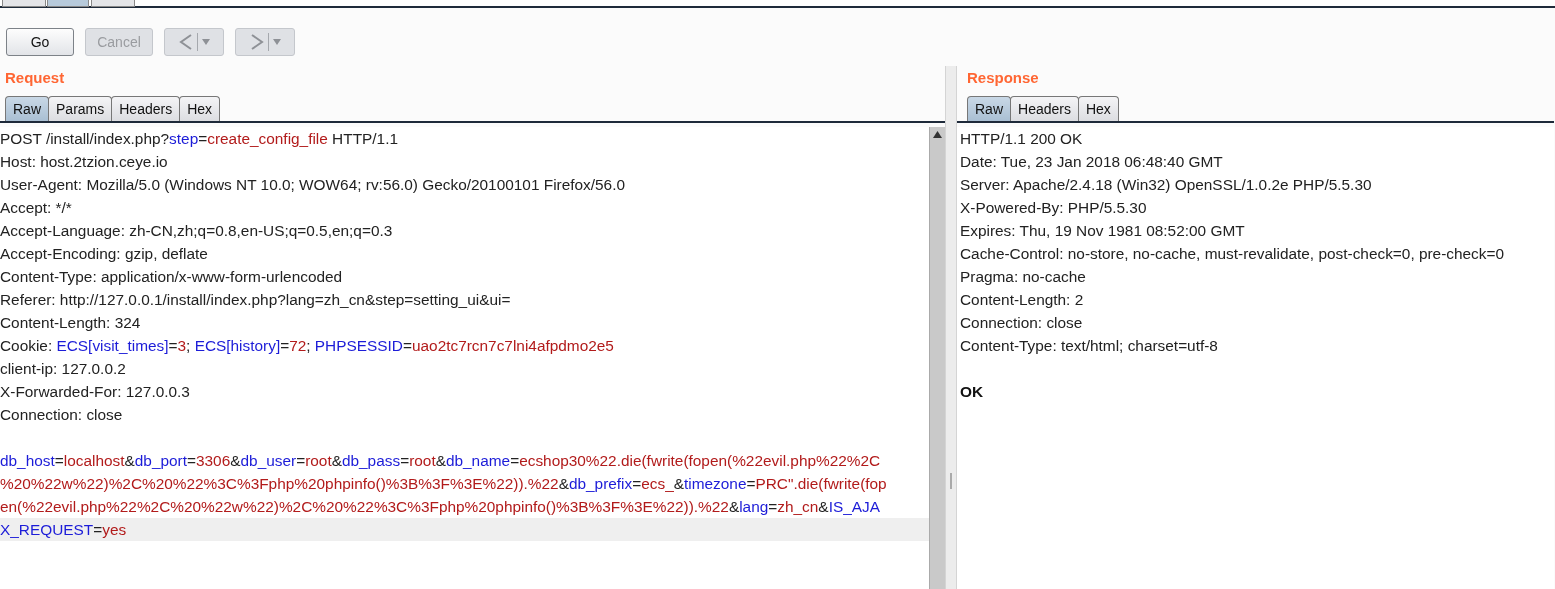 The image size is (1555, 589). Describe the element at coordinates (80, 108) in the screenshot. I see `editor-tab: Params` at that location.